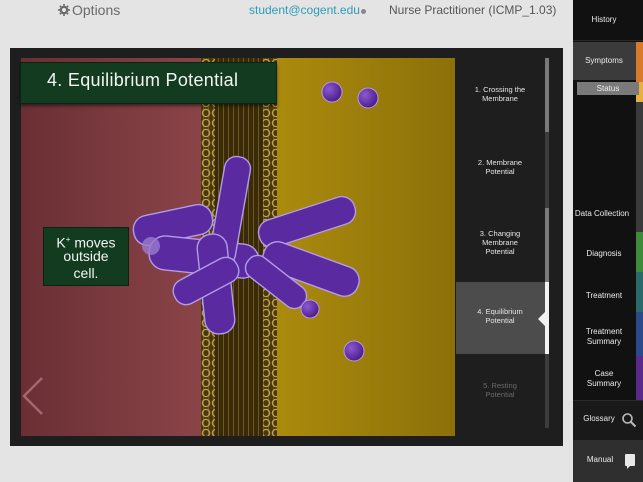 The width and height of the screenshot is (643, 482). Describe the element at coordinates (500, 242) in the screenshot. I see `step-item-3: 3. Changing Membrane Potential` at that location.